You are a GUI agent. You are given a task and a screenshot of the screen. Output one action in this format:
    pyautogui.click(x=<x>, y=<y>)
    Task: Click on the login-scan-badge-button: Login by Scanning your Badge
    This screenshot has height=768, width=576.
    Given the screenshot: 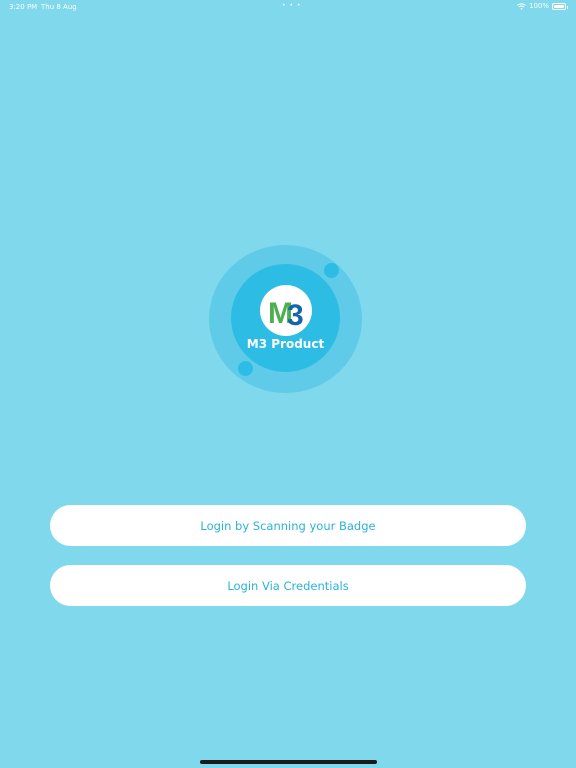 What is the action you would take?
    pyautogui.click(x=288, y=525)
    